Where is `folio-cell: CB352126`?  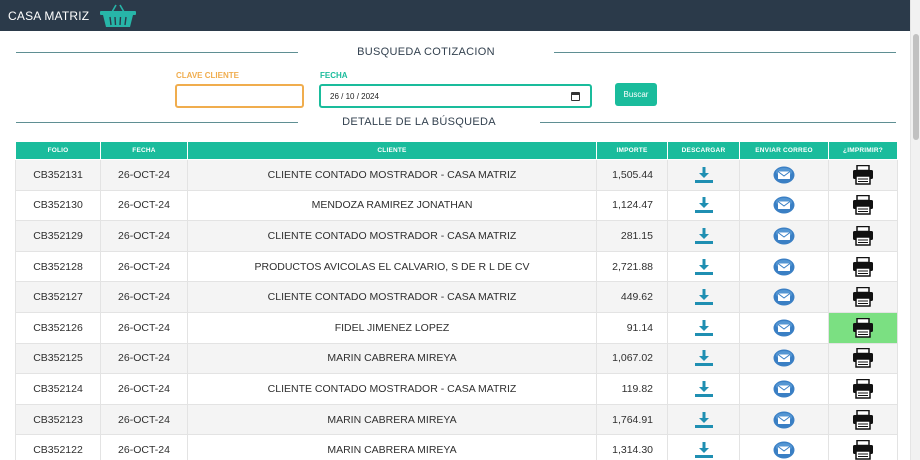 folio-cell: CB352126 is located at coordinates (58, 327).